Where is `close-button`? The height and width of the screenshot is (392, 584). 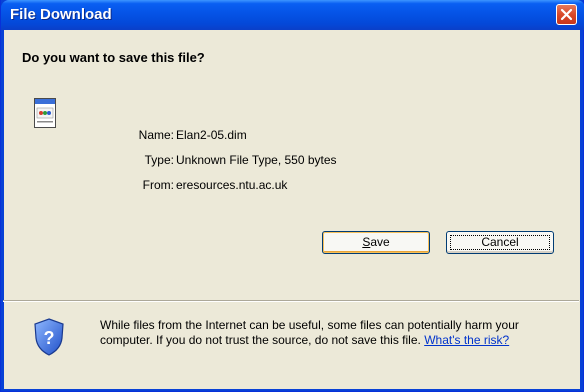
close-button is located at coordinates (566, 14).